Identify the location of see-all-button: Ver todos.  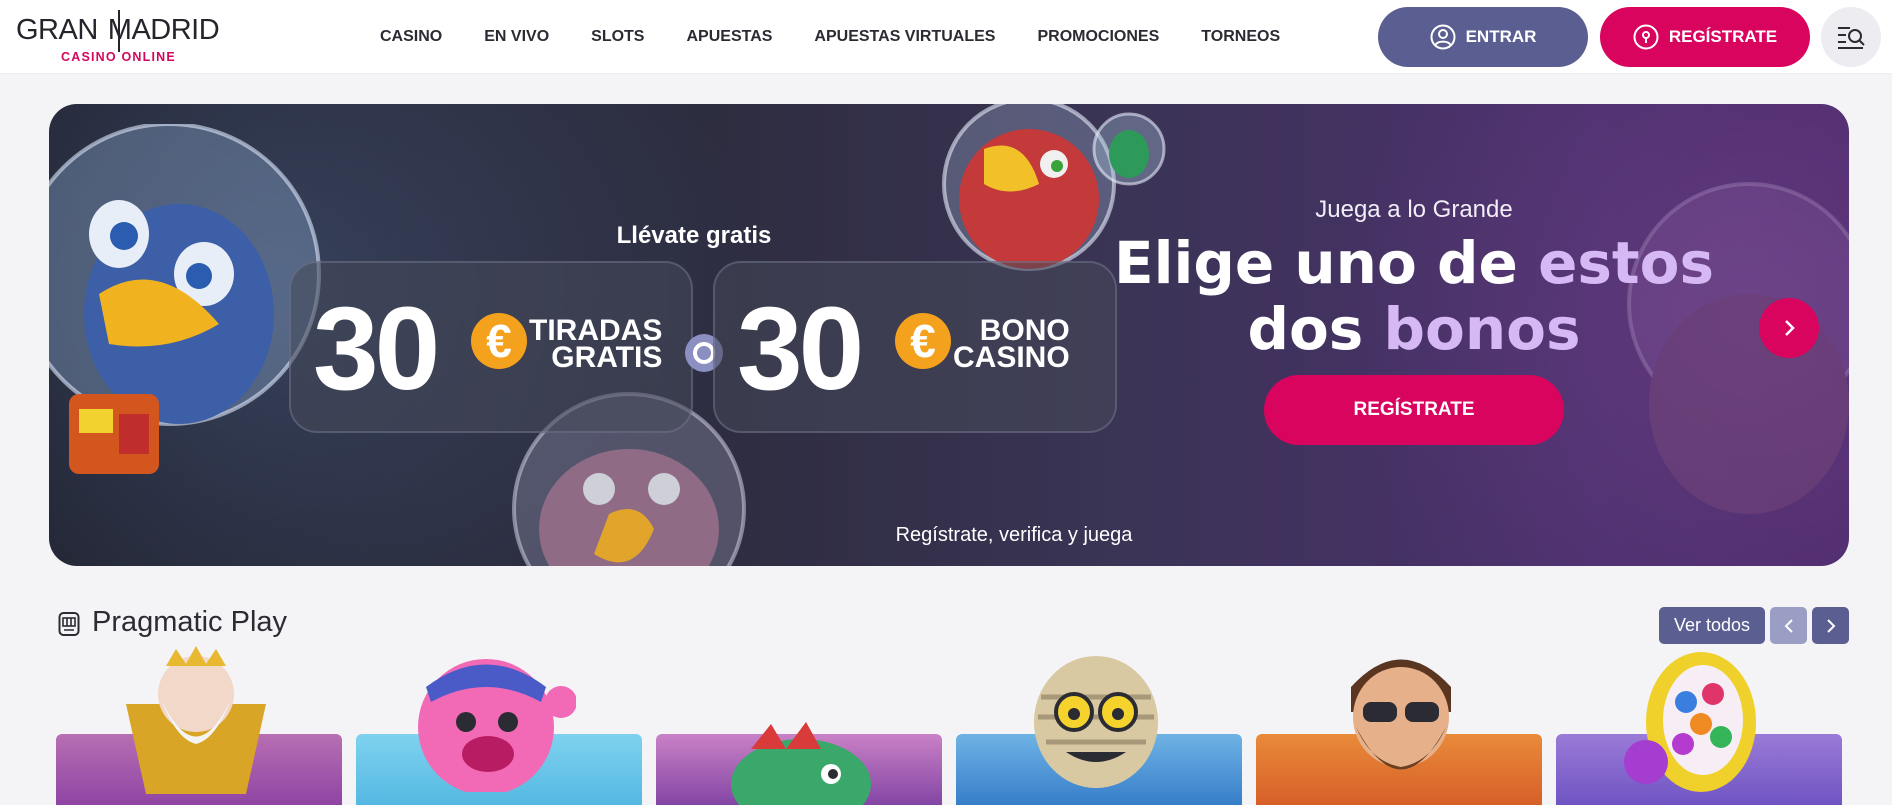
(1712, 625).